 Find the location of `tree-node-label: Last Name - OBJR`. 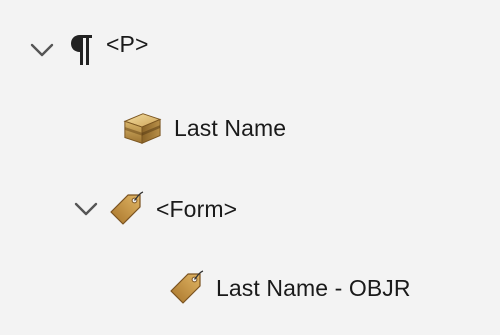

tree-node-label: Last Name - OBJR is located at coordinates (313, 288).